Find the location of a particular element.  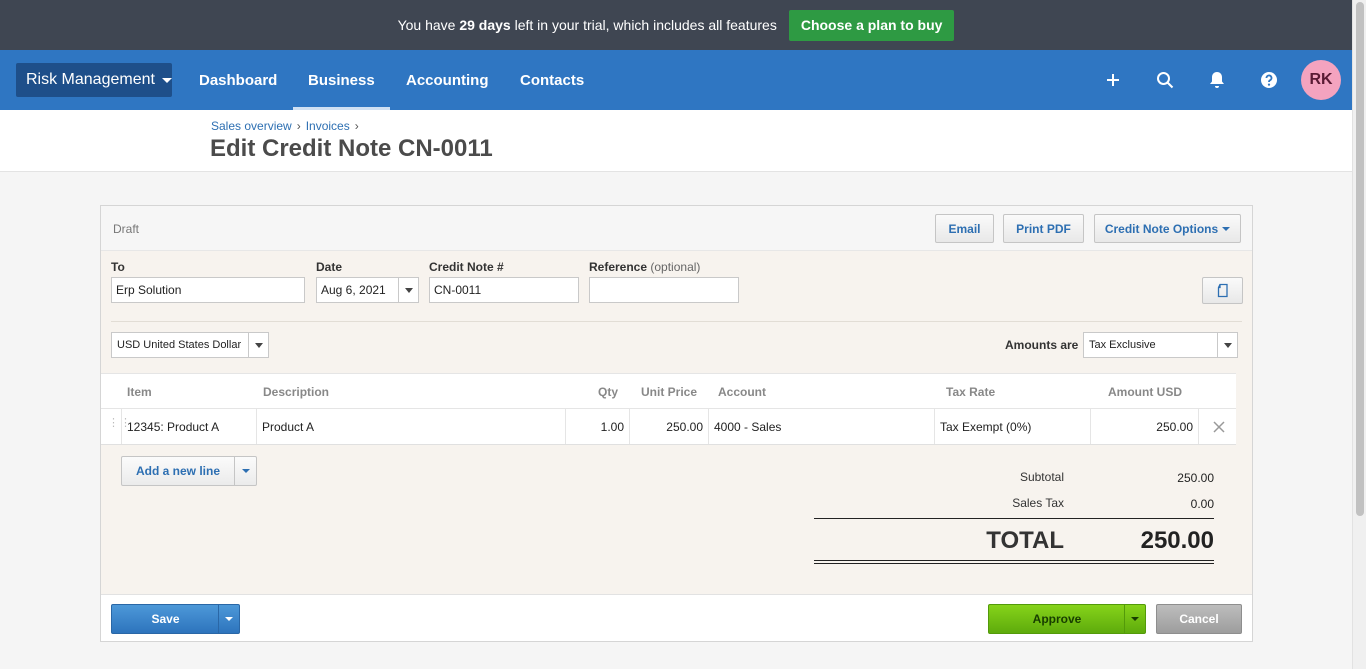

email-button: Email is located at coordinates (964, 228).